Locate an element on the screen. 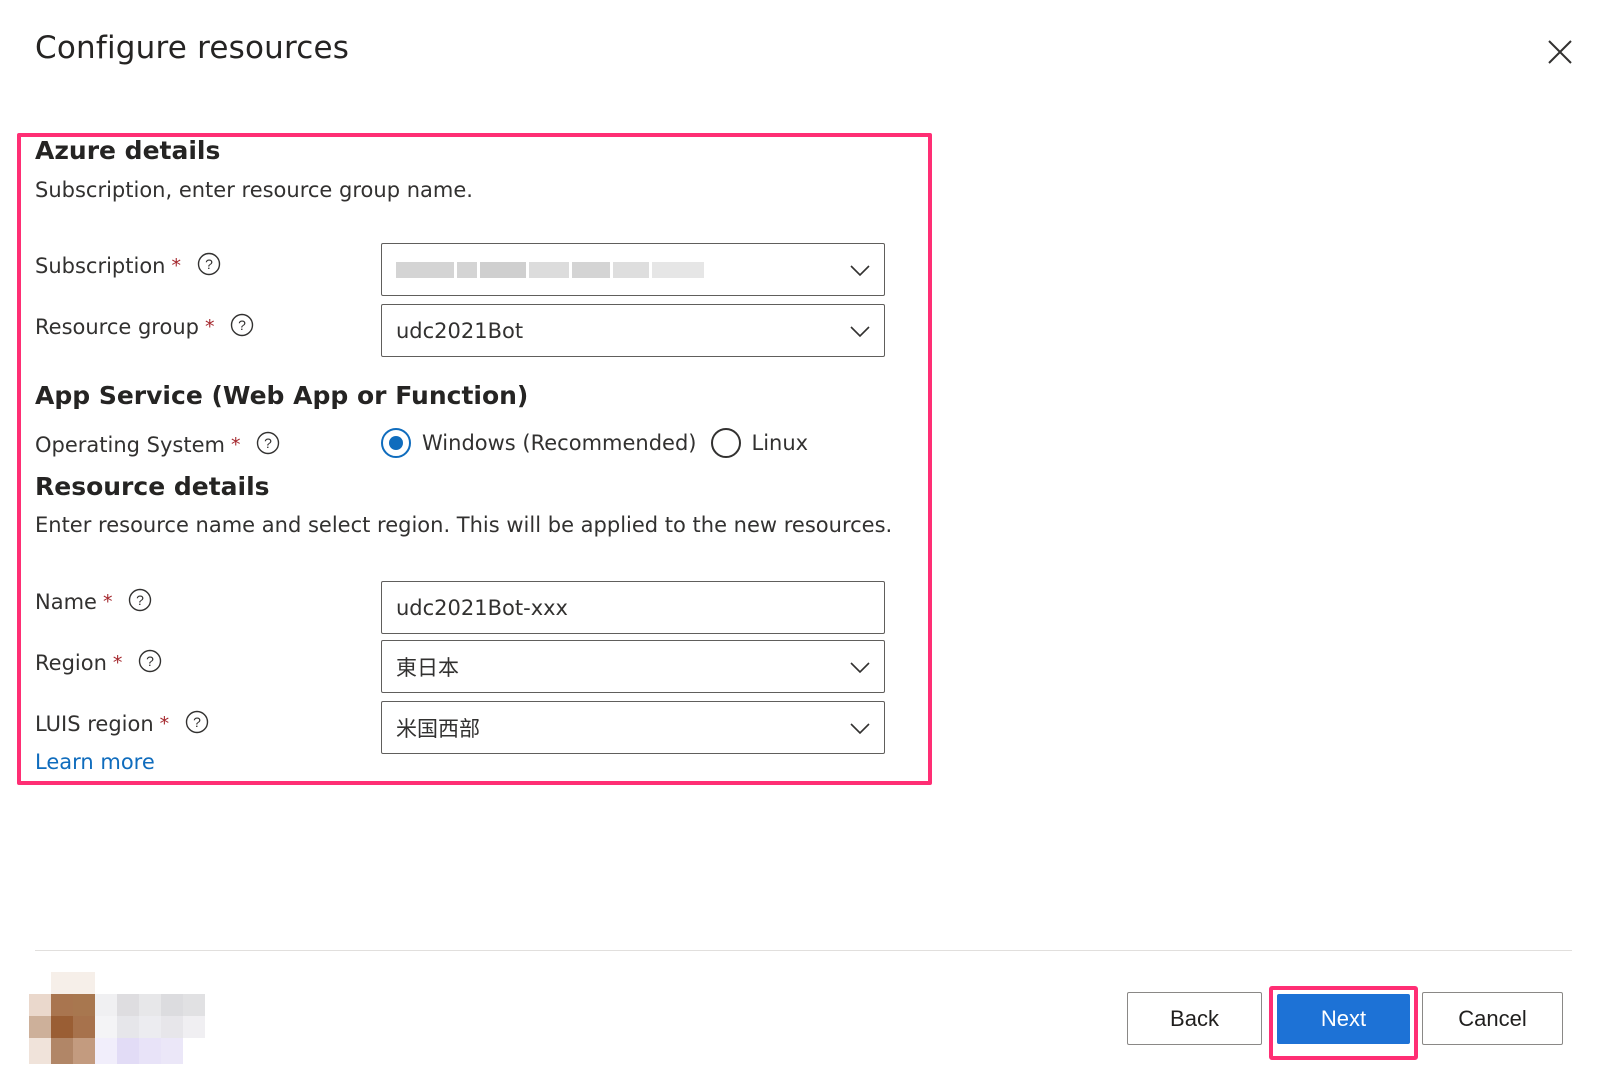  azure-details-title: Azure details is located at coordinates (128, 150).